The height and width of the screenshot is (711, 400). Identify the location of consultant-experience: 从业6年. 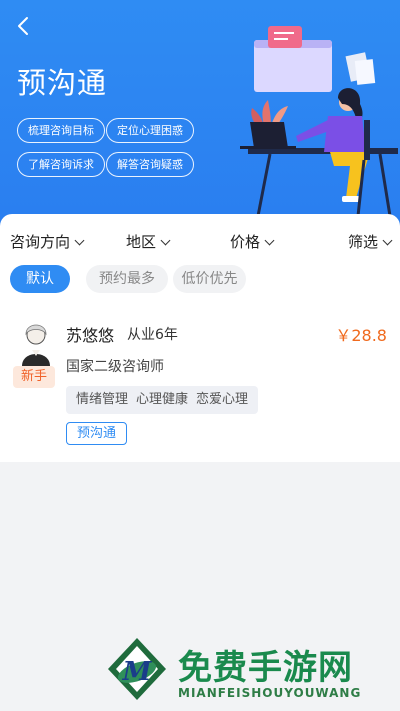
(152, 335).